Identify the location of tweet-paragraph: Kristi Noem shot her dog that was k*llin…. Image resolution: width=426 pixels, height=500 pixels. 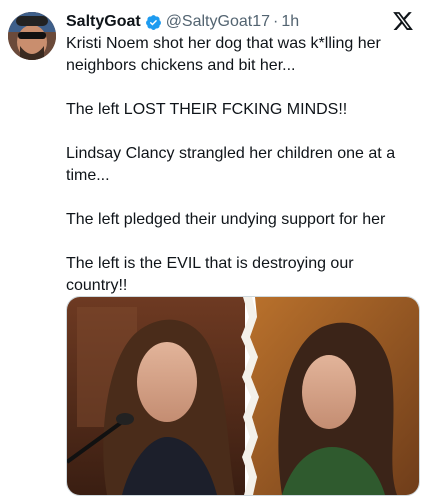
(223, 54).